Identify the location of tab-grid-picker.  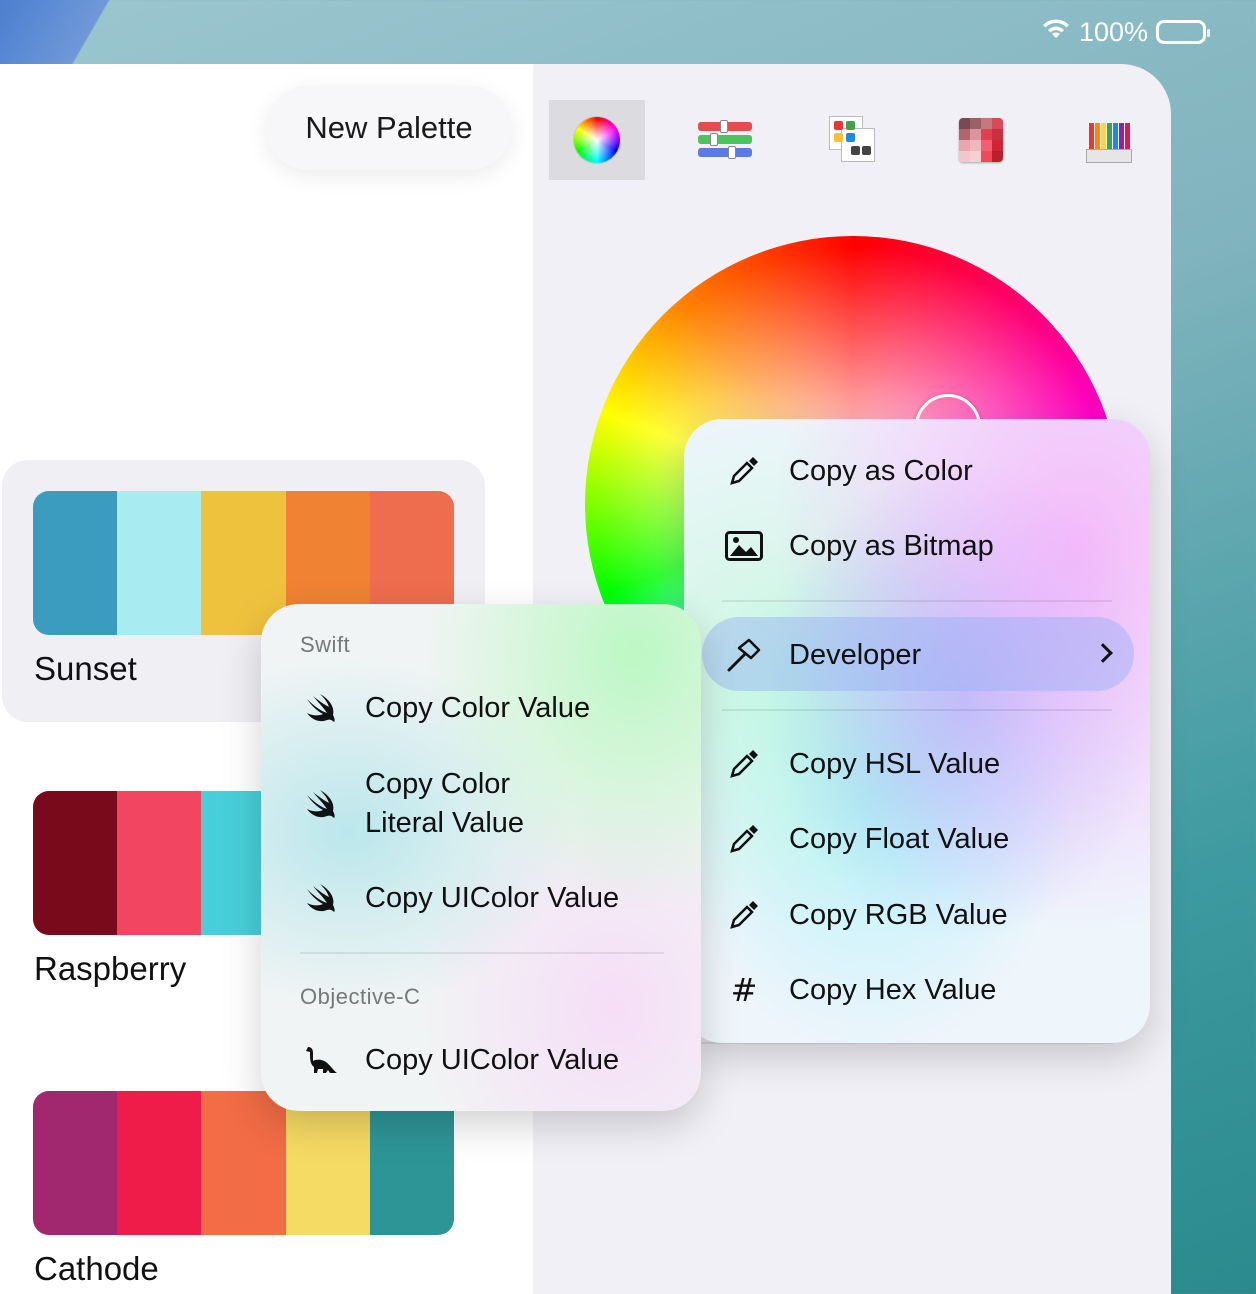
(853, 140).